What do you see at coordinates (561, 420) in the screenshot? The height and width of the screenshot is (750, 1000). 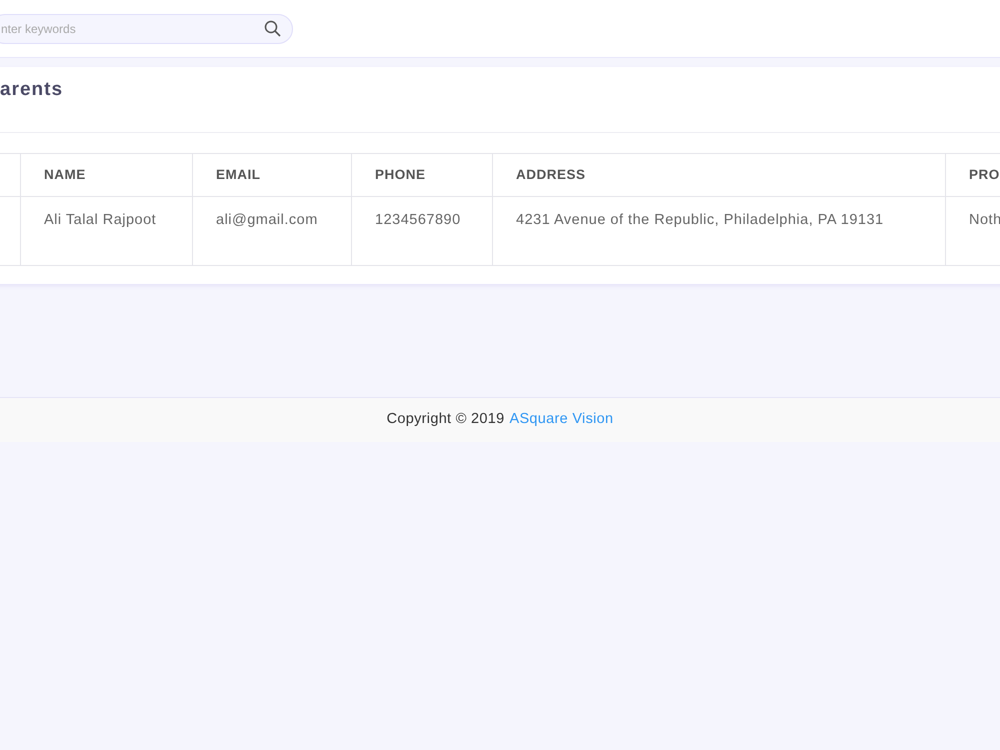 I see `company-link: ASquare Vision` at bounding box center [561, 420].